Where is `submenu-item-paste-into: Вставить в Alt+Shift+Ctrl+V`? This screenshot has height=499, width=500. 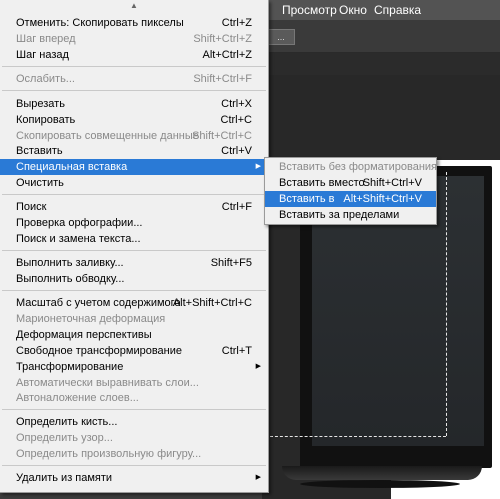 submenu-item-paste-into: Вставить в Alt+Shift+Ctrl+V is located at coordinates (350, 199).